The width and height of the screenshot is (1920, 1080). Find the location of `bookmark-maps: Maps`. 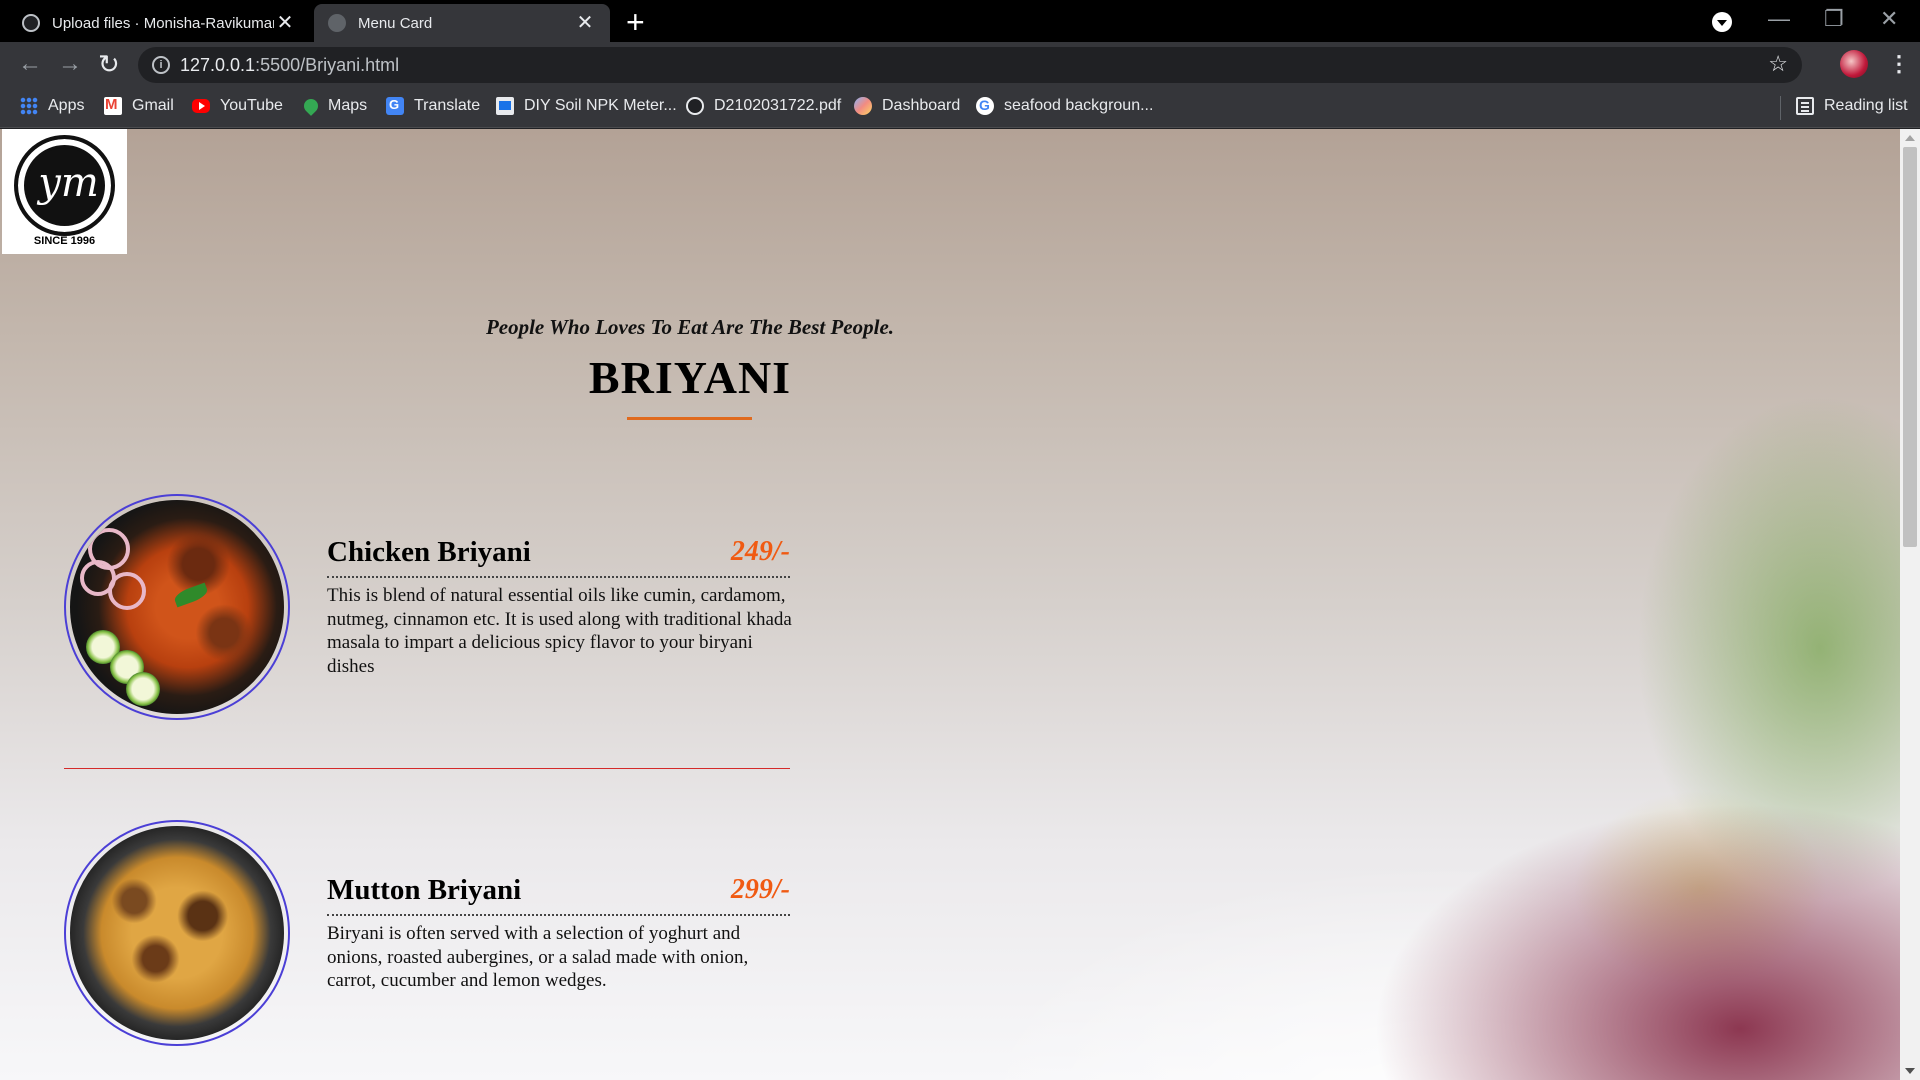

bookmark-maps: Maps is located at coordinates (334, 106).